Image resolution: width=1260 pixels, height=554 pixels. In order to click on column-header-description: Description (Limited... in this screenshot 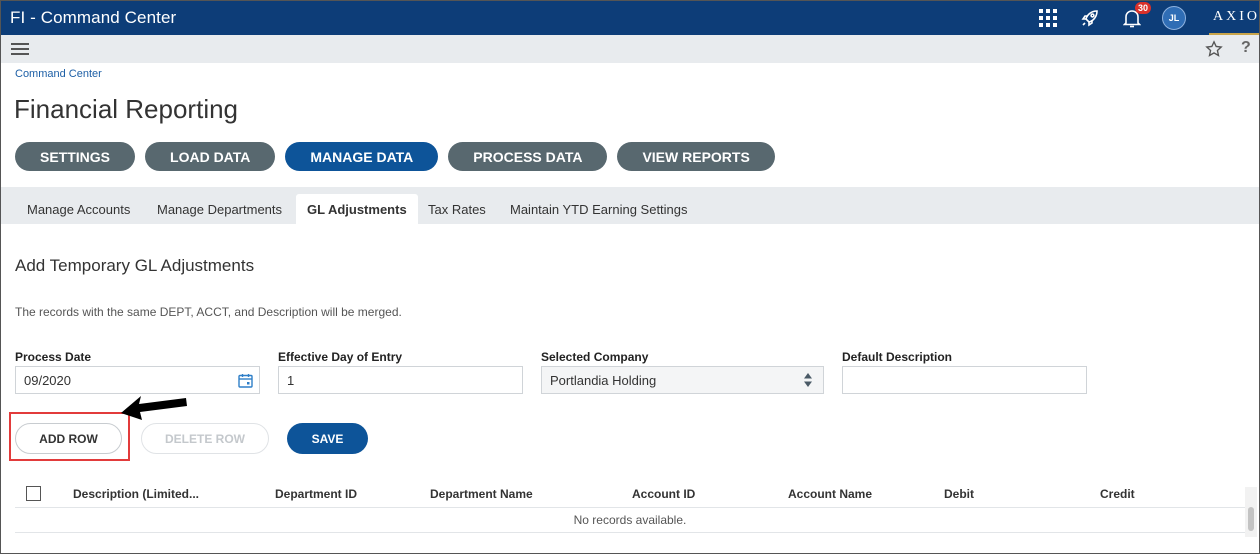, I will do `click(136, 494)`.